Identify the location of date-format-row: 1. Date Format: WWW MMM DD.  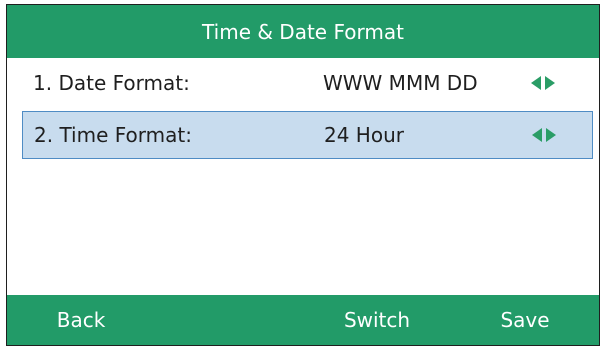
(307, 83).